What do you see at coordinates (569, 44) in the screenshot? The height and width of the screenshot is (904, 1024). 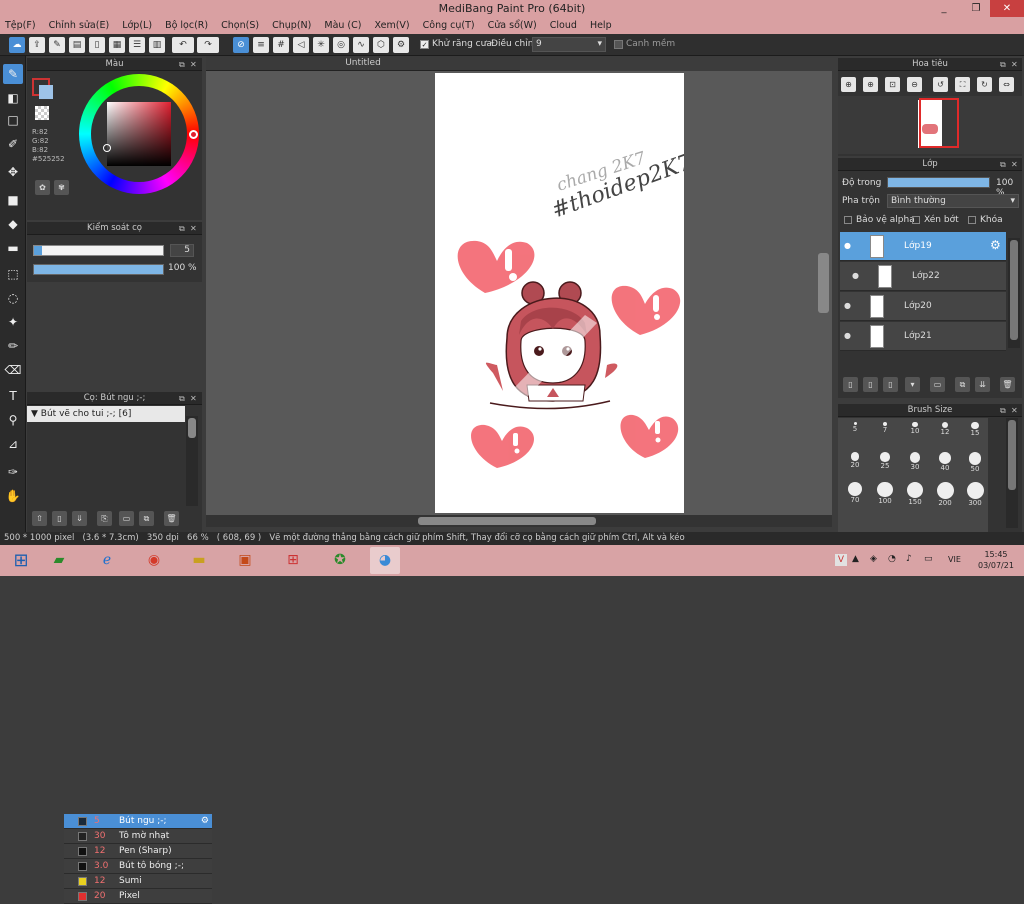 I see `adjust-select: 9 ▾` at bounding box center [569, 44].